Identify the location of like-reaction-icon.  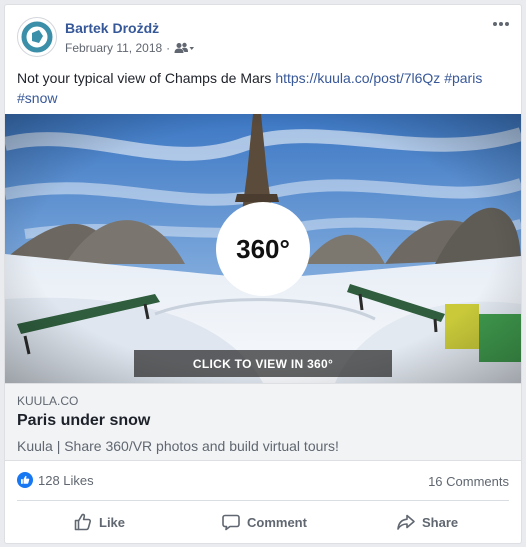
(25, 480).